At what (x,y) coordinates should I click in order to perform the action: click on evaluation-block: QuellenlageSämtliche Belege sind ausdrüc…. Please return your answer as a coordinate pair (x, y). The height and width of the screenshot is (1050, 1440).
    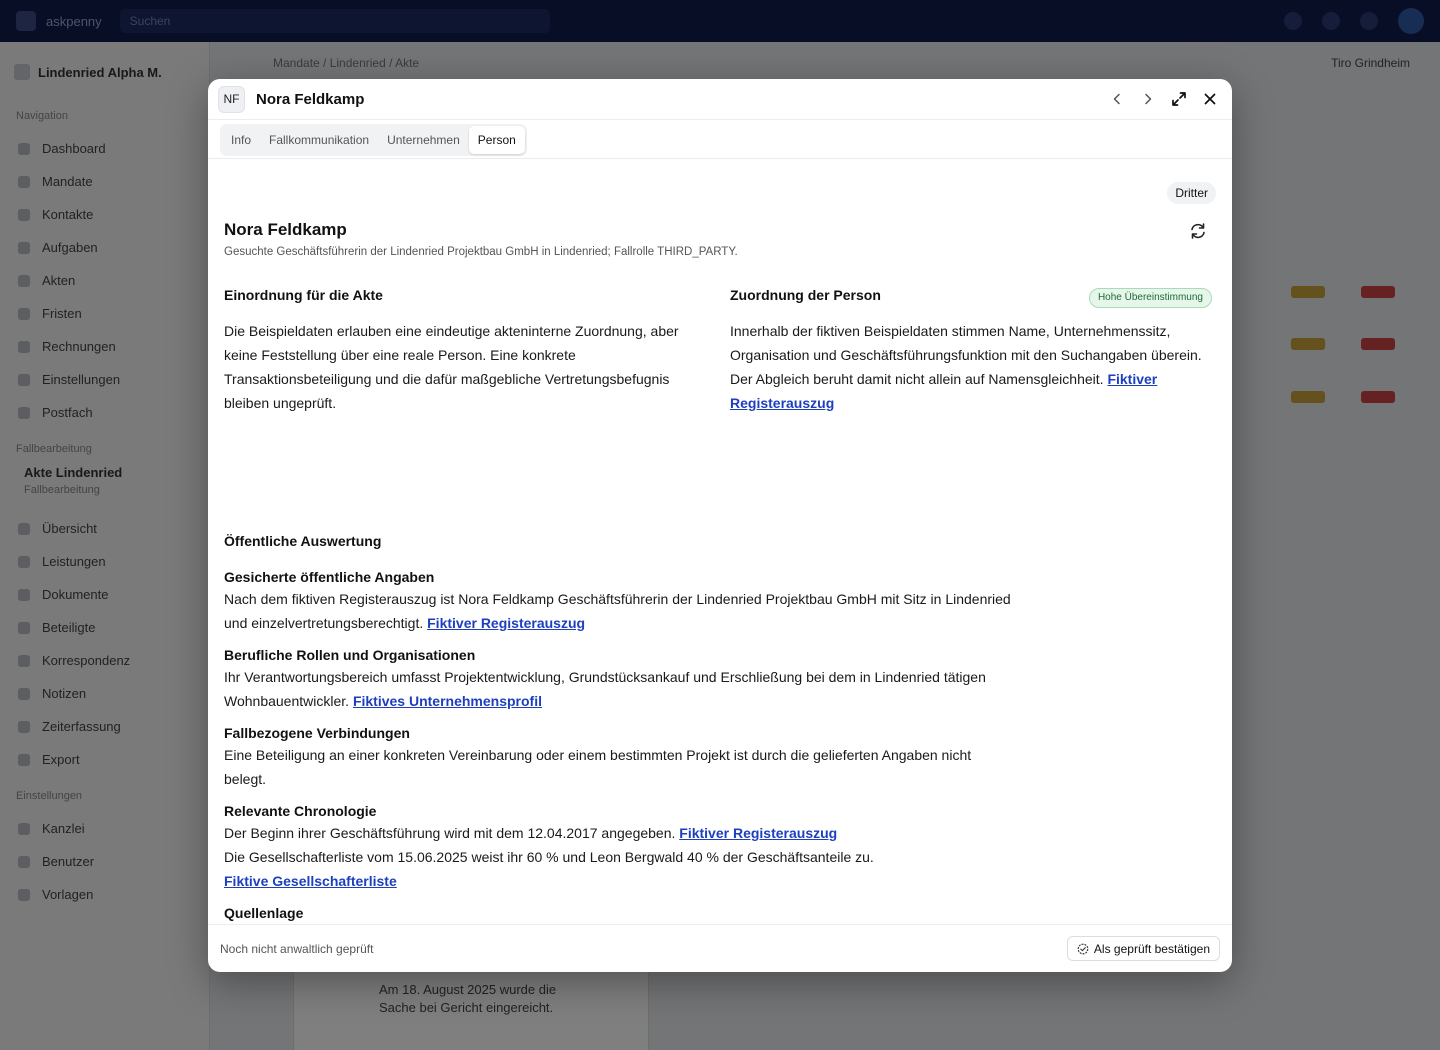
    Looking at the image, I should click on (619, 913).